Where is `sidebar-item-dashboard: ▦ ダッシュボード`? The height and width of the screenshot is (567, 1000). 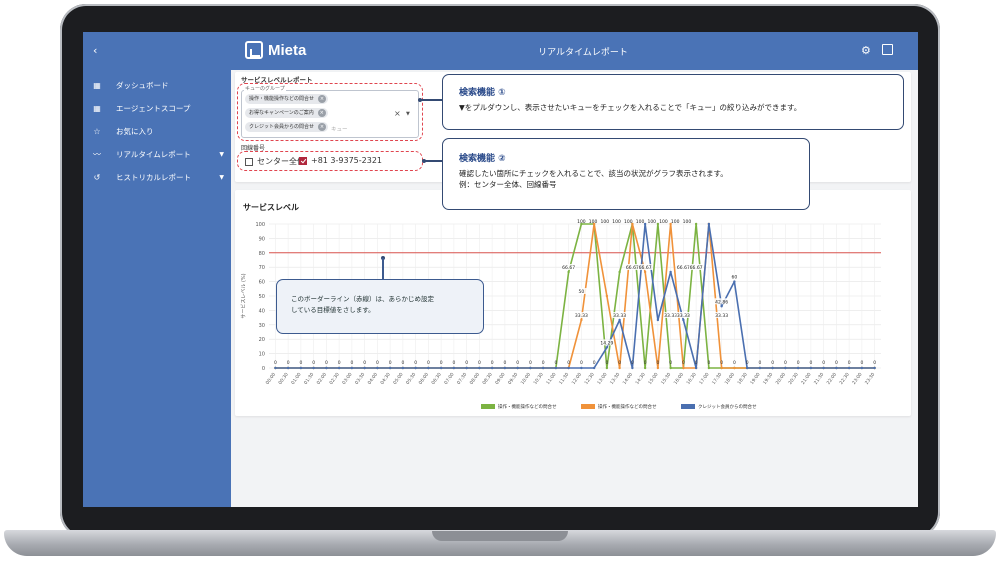
sidebar-item-dashboard: ▦ ダッシュボード is located at coordinates (158, 85).